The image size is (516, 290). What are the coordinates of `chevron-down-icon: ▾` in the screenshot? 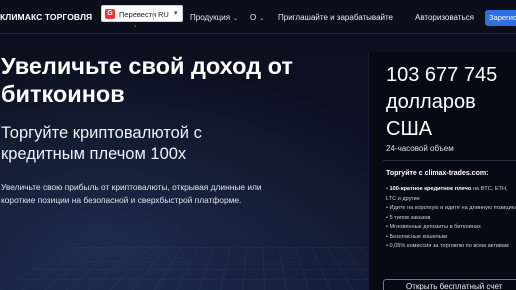 It's located at (176, 13).